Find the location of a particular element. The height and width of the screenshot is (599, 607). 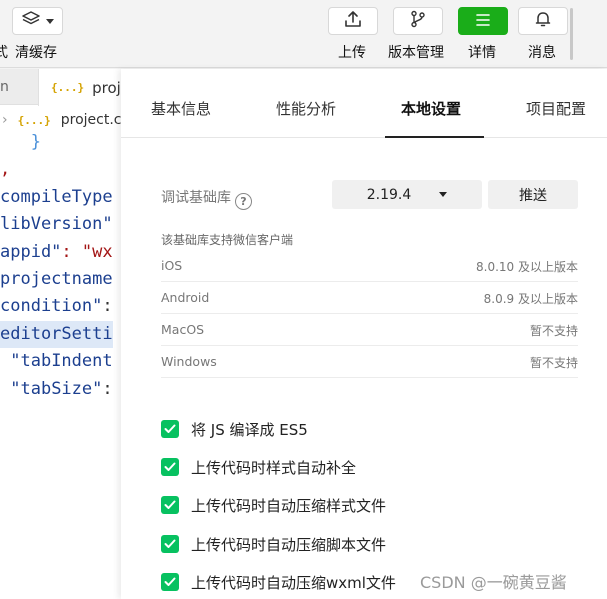

version-management-button is located at coordinates (418, 21).